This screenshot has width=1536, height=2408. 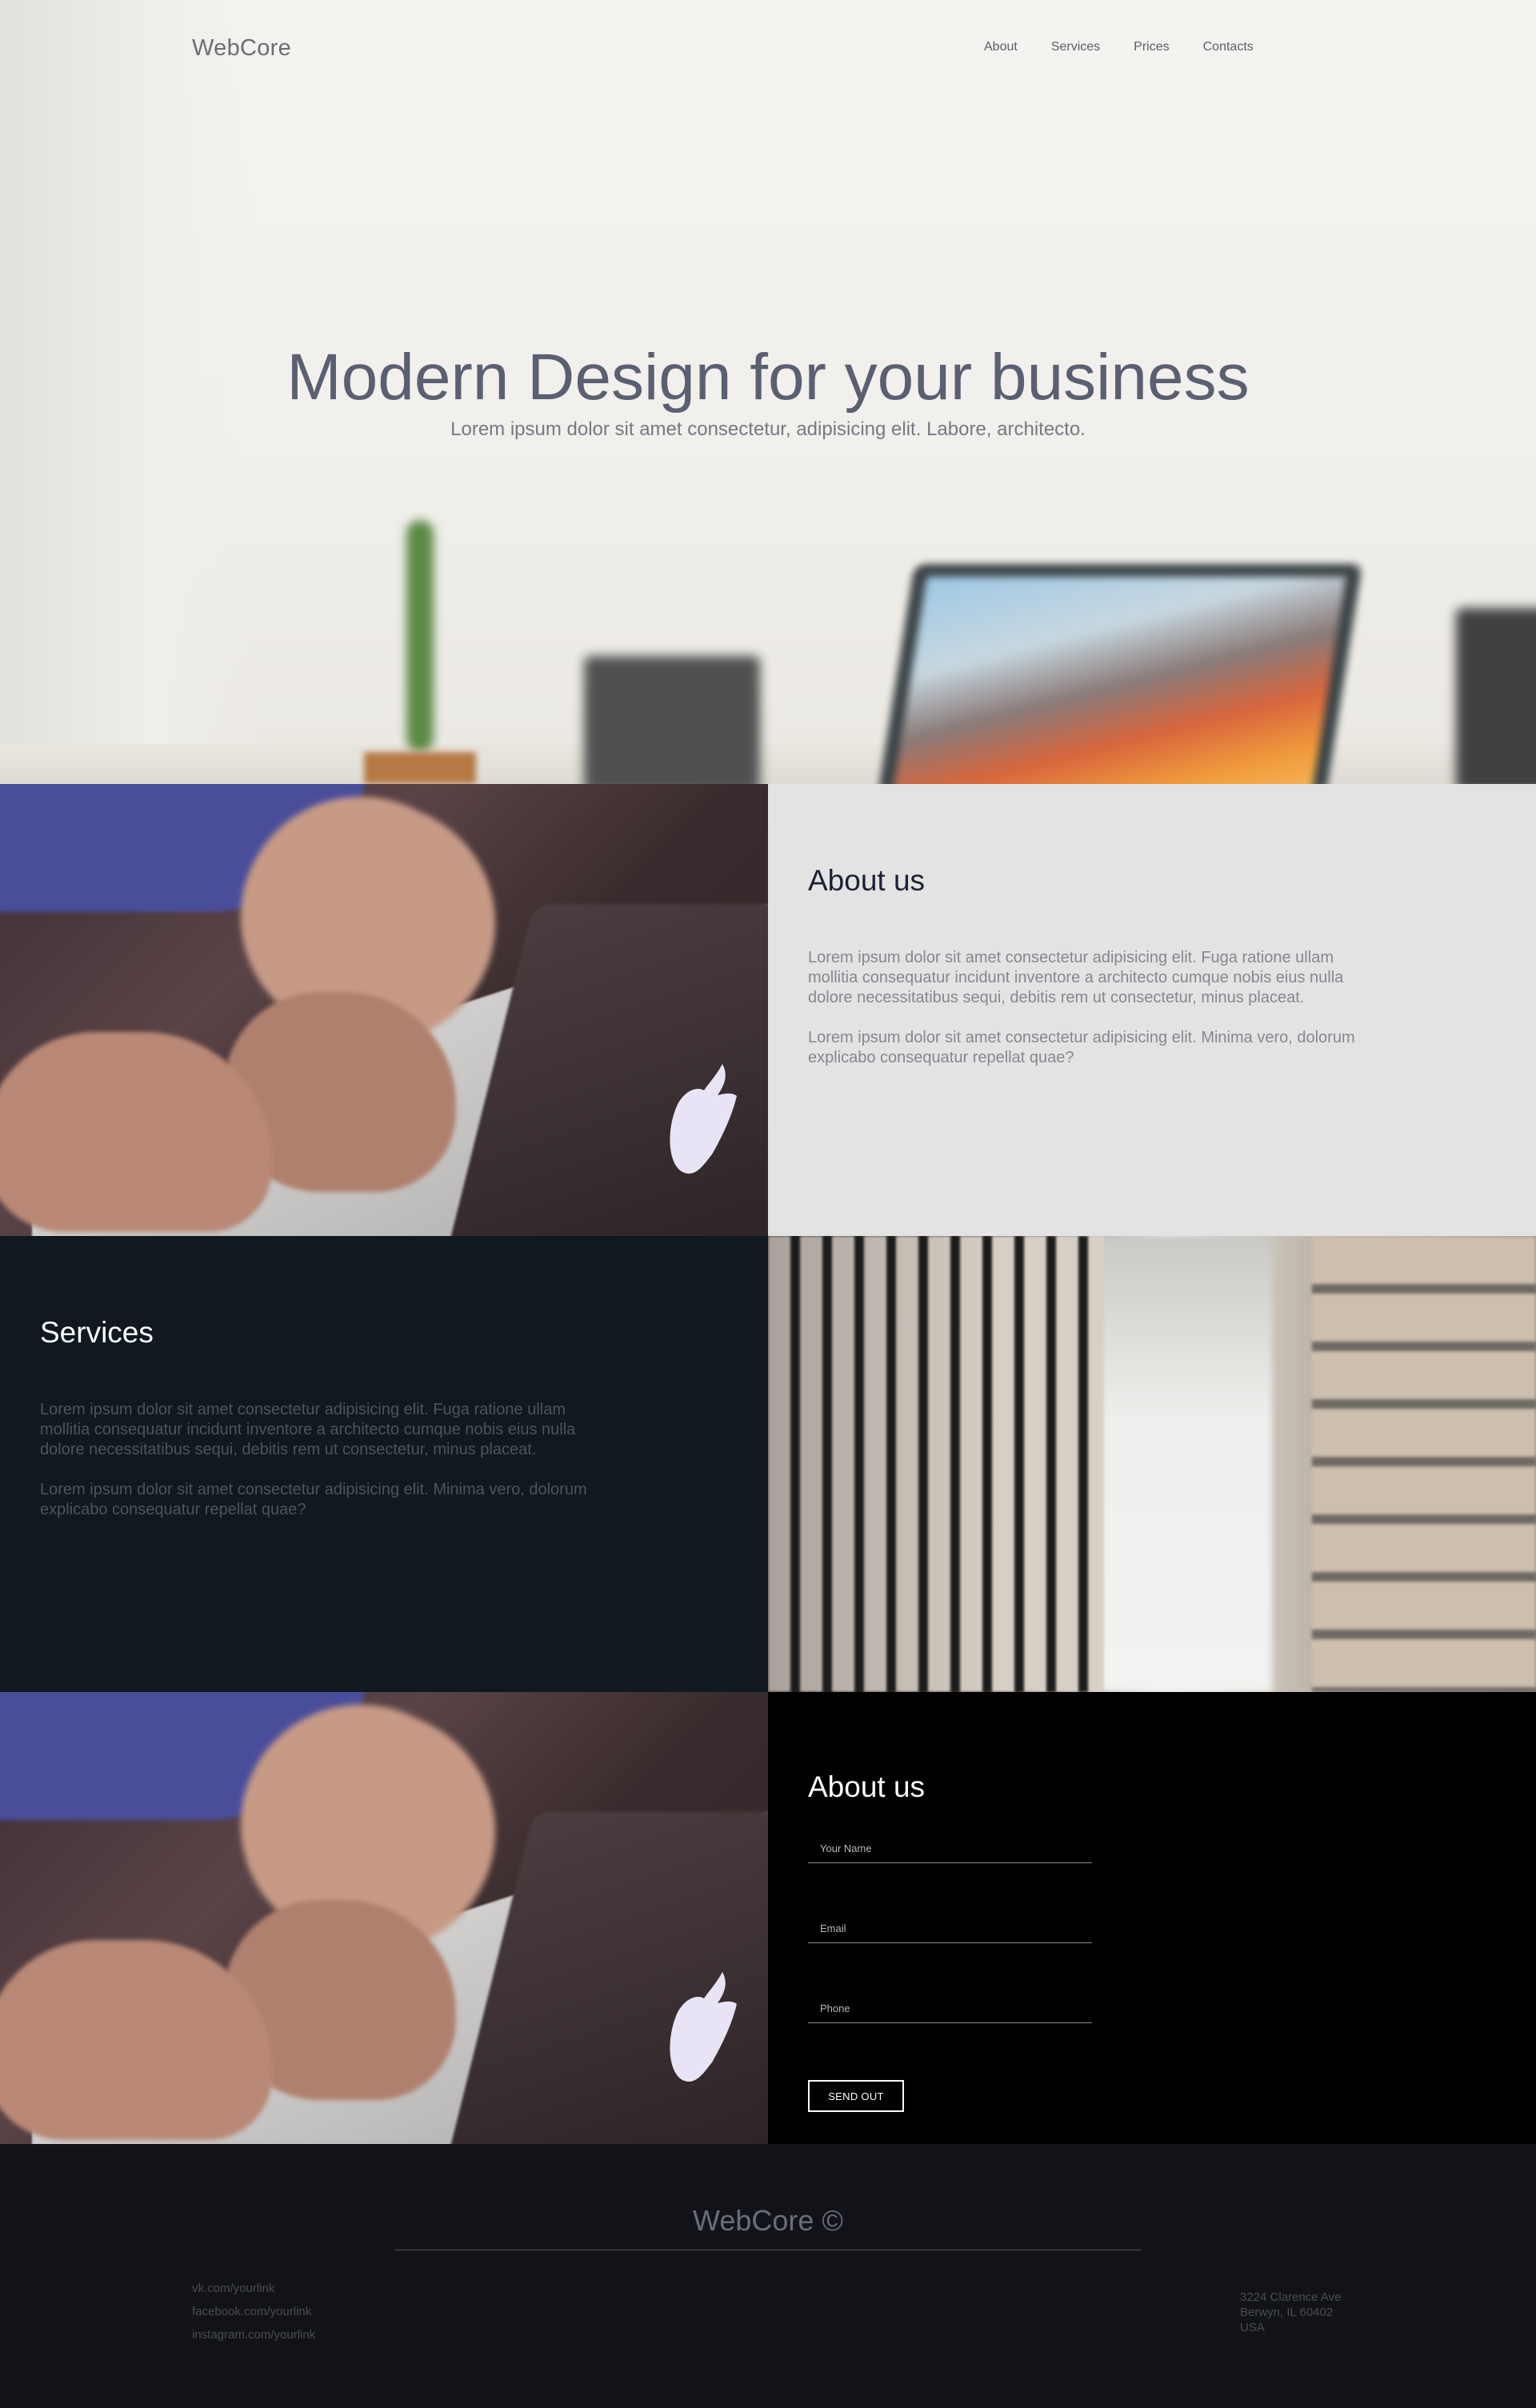 I want to click on about-title: About us, so click(x=867, y=880).